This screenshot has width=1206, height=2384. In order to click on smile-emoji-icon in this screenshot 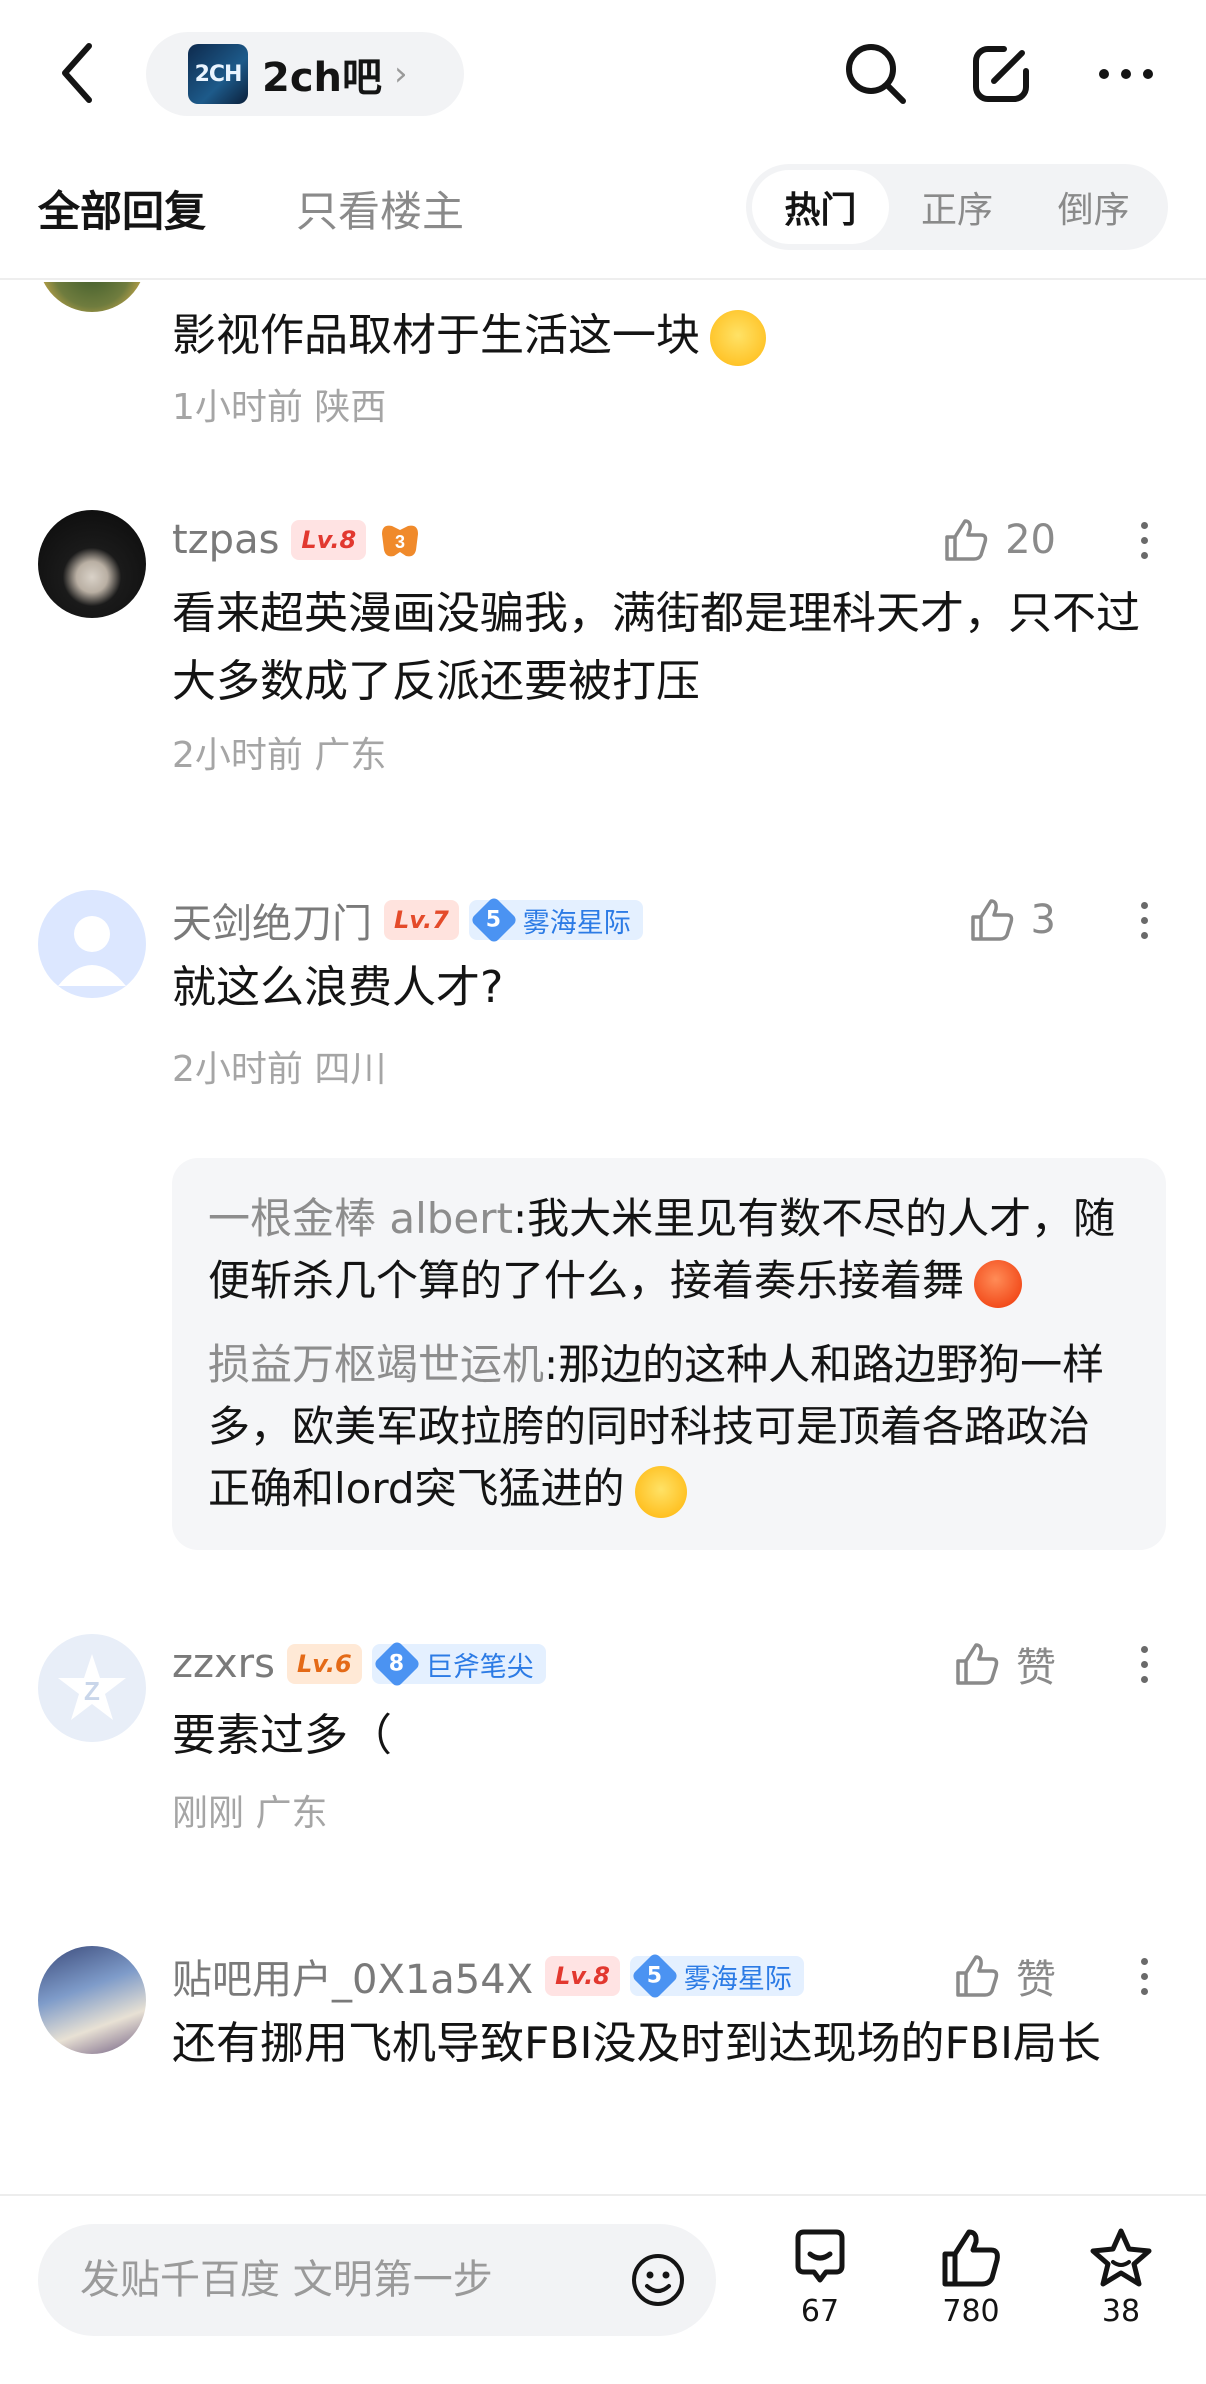, I will do `click(738, 338)`.